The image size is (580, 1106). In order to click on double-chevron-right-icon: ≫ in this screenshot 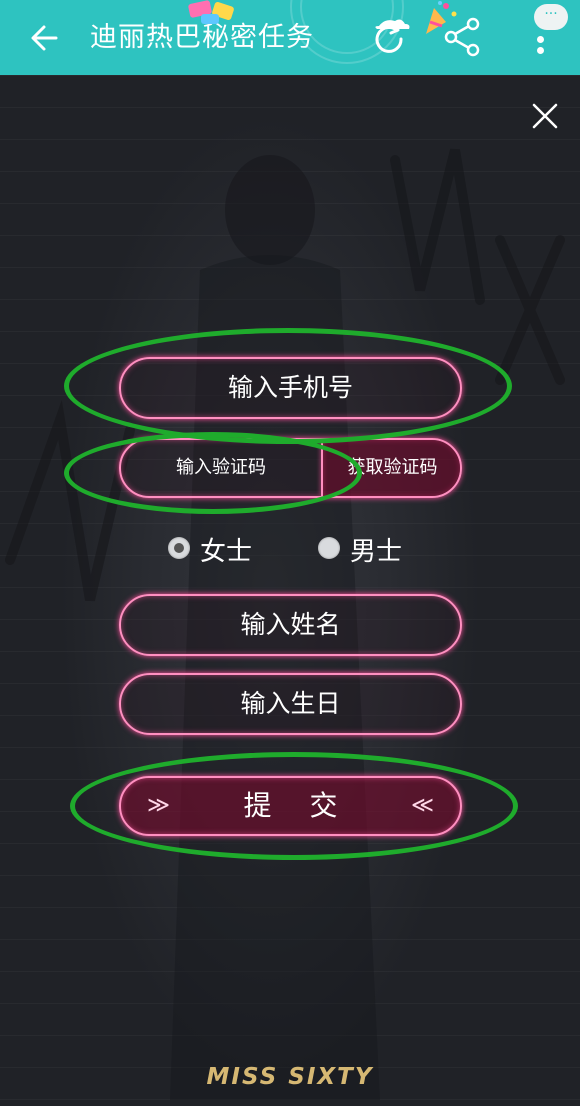, I will do `click(159, 805)`.